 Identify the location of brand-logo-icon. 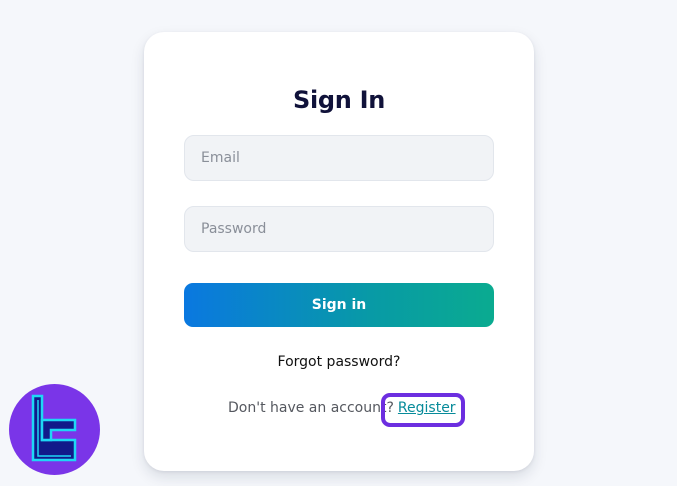
(54, 429).